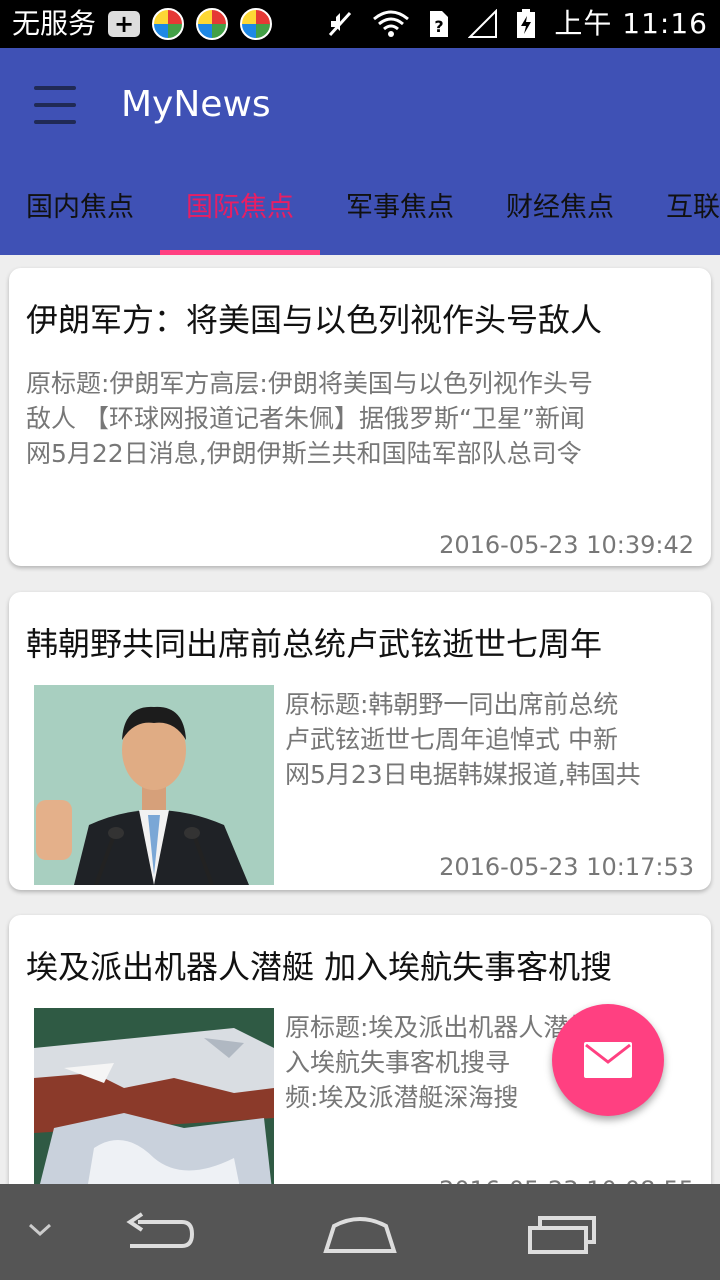 Image resolution: width=720 pixels, height=1280 pixels. Describe the element at coordinates (463, 774) in the screenshot. I see `summary-line: 网5月23日电据韩媒报道,韩国共` at that location.